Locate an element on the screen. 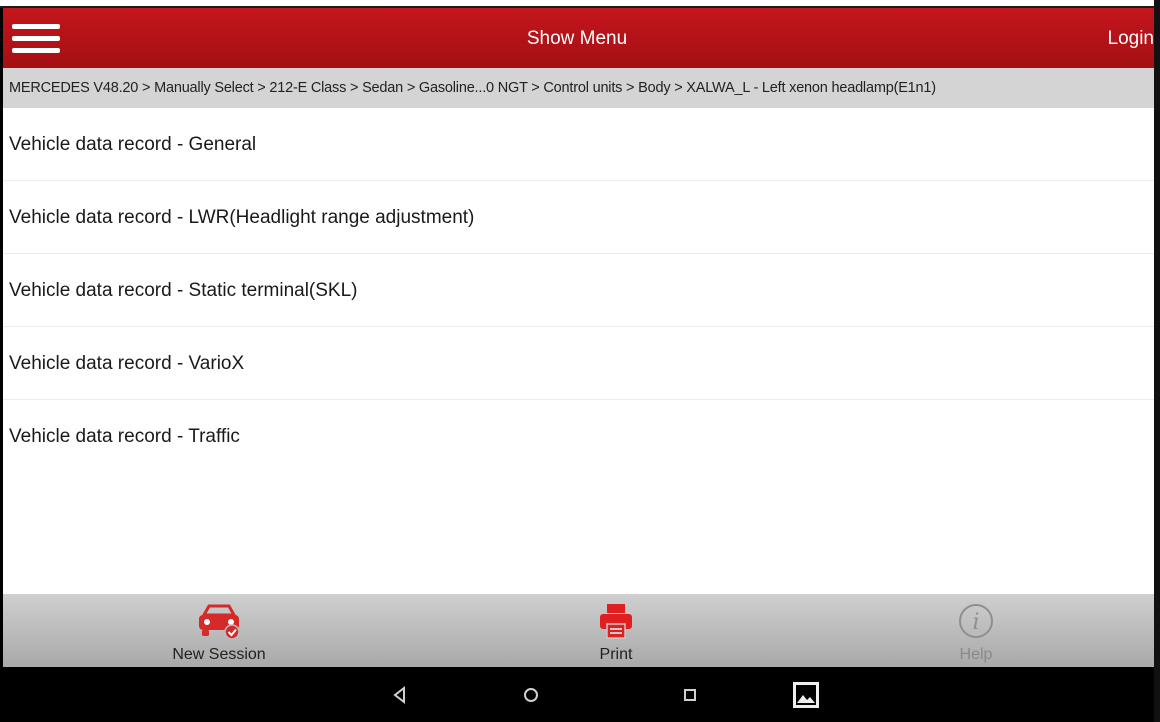 The width and height of the screenshot is (1160, 722). back-icon is located at coordinates (400, 695).